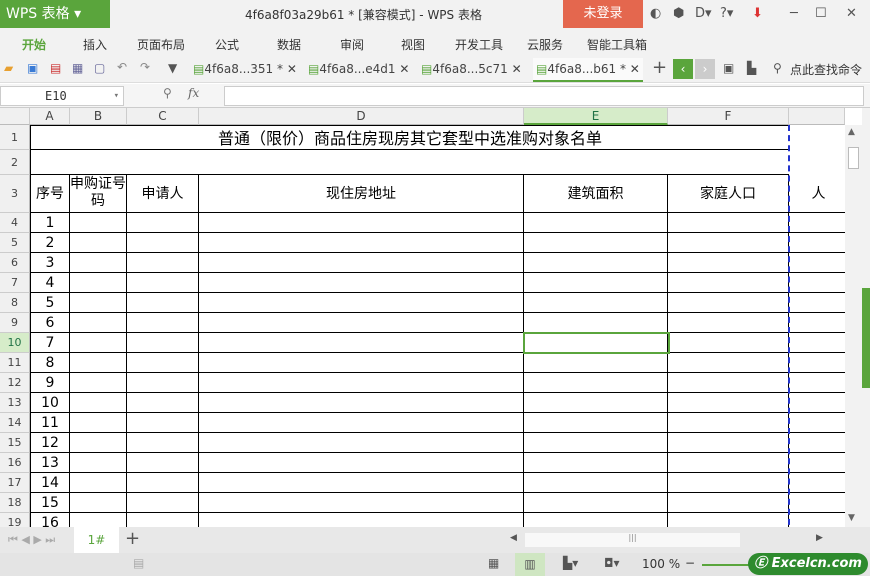 This screenshot has width=870, height=576. What do you see at coordinates (132, 538) in the screenshot?
I see `add-sheet-icon: +` at bounding box center [132, 538].